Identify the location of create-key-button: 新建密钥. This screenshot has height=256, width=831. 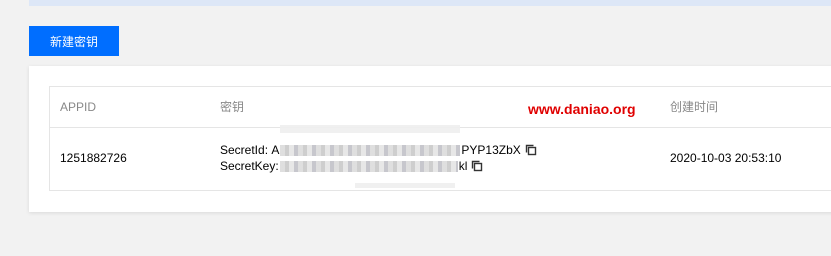
(74, 41).